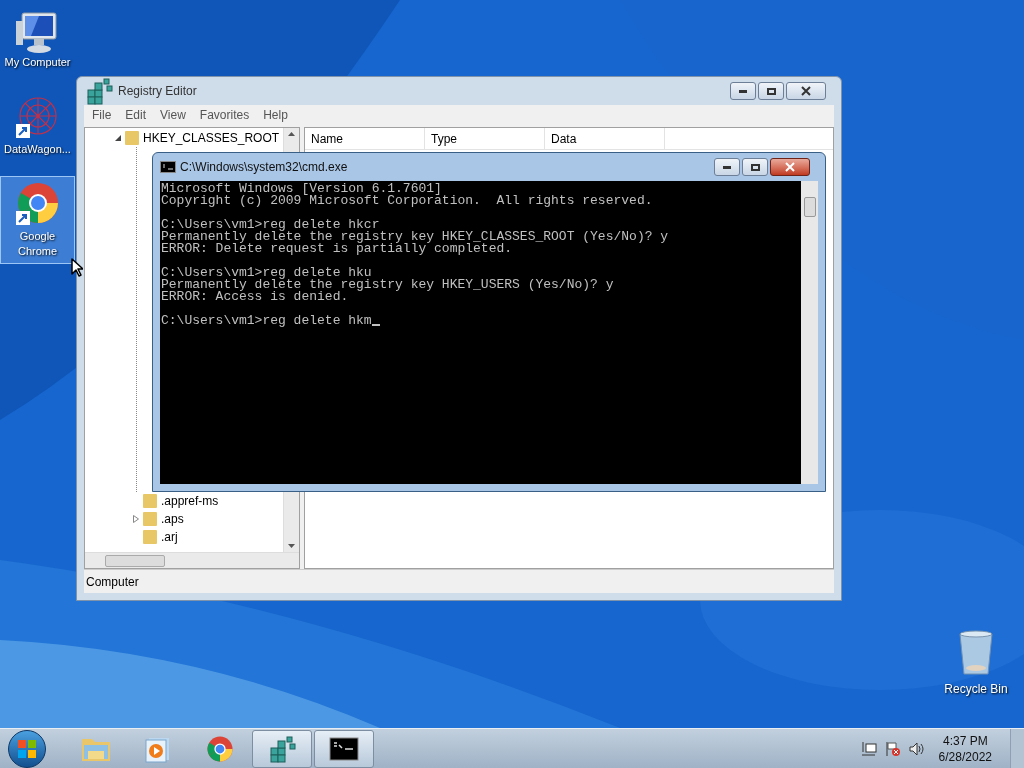  What do you see at coordinates (965, 740) in the screenshot?
I see `clock-time: 4:37 PM` at bounding box center [965, 740].